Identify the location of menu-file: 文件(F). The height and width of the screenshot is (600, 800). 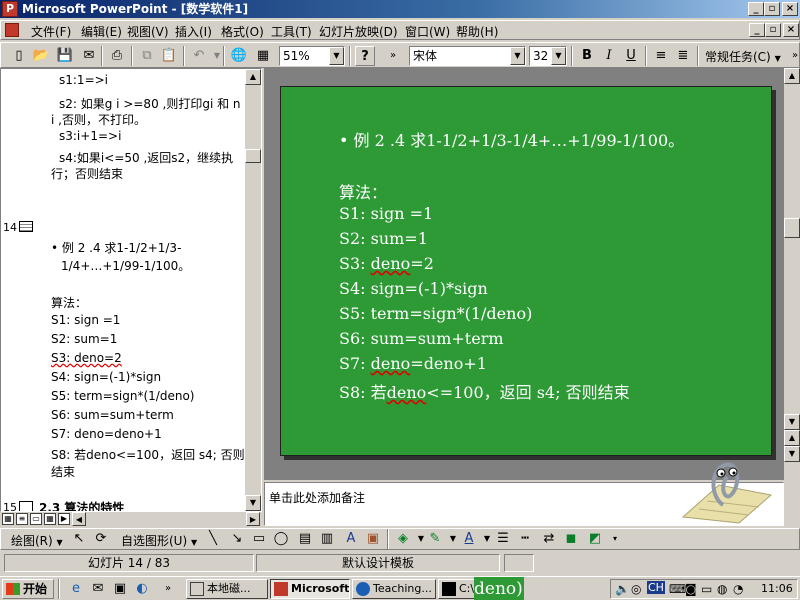
(51, 31).